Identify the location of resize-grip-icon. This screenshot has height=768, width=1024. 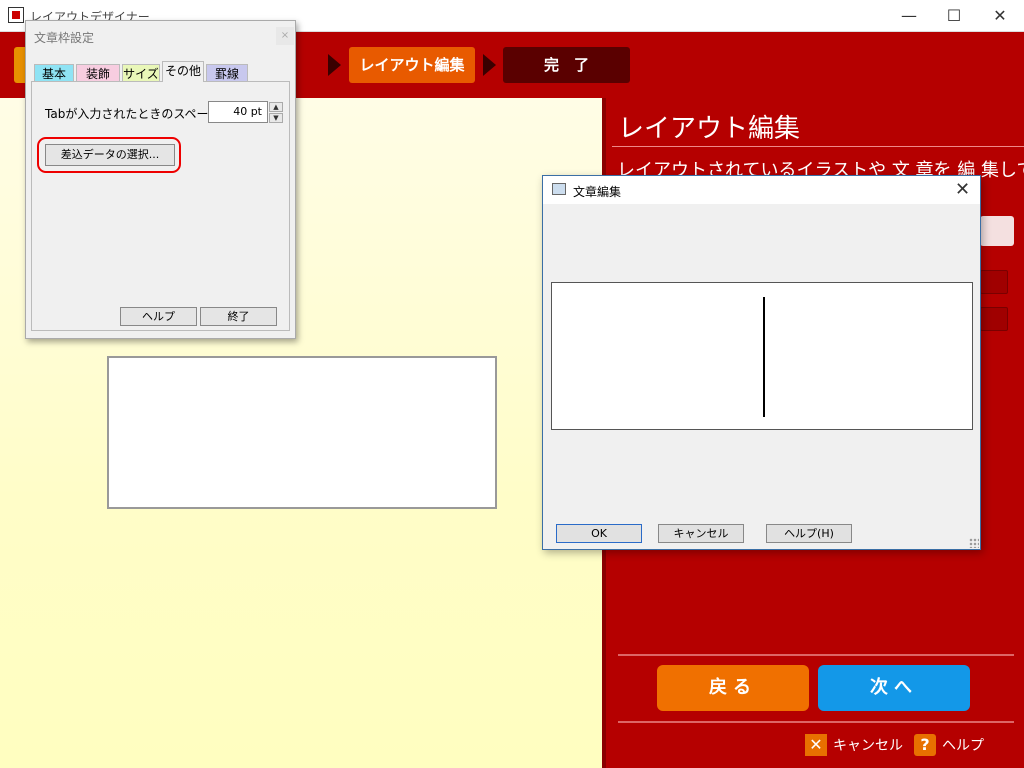
(974, 543).